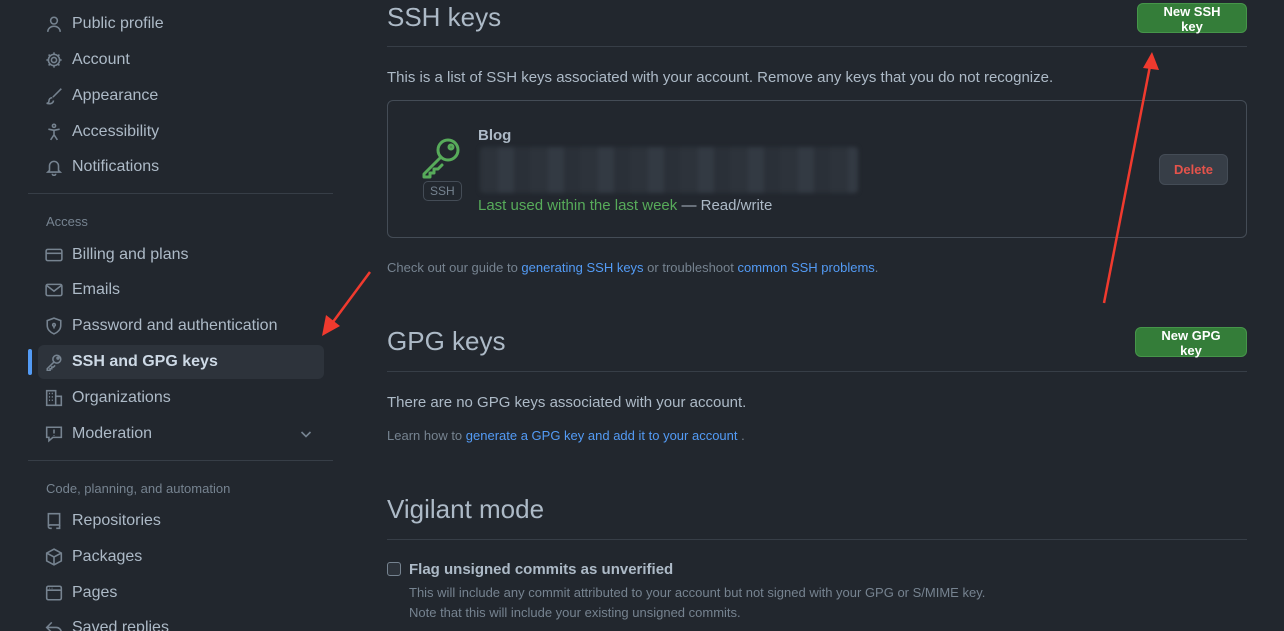 Image resolution: width=1284 pixels, height=631 pixels. Describe the element at coordinates (181, 557) in the screenshot. I see `sidebar-item-packages: Packages` at that location.